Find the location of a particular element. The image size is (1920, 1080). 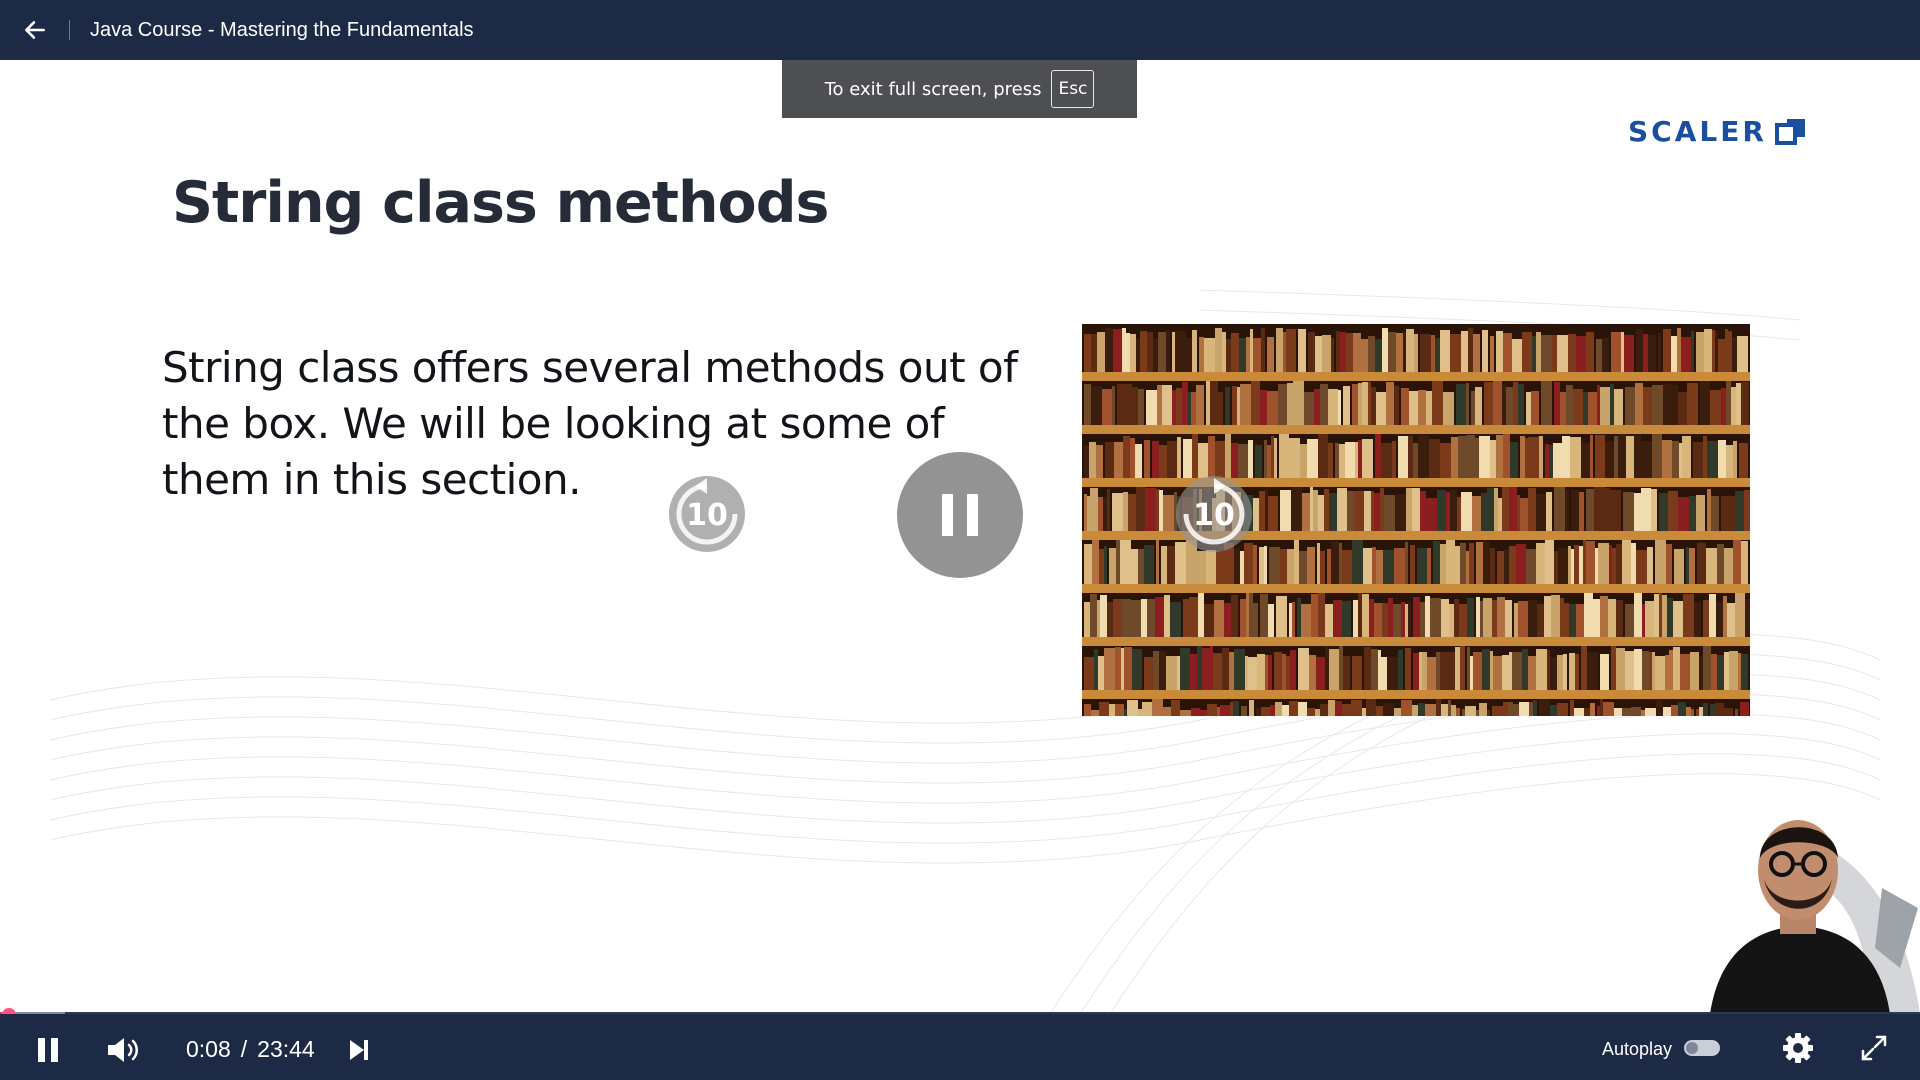

forward-10-button: 10 is located at coordinates (1214, 514).